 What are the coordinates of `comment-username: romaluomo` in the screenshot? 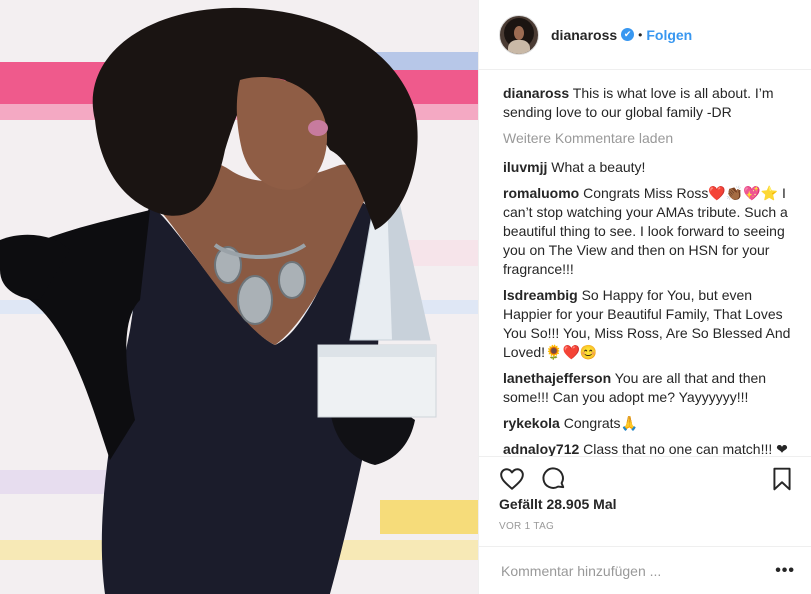 It's located at (541, 193).